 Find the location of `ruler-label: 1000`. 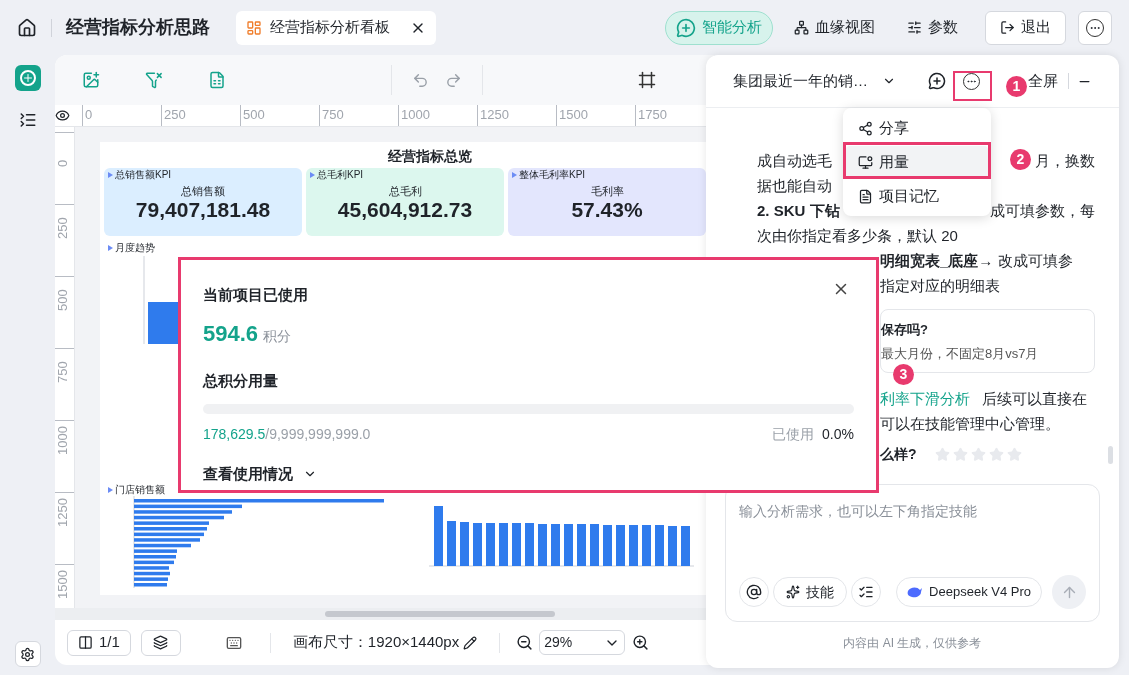

ruler-label: 1000 is located at coordinates (63, 440).